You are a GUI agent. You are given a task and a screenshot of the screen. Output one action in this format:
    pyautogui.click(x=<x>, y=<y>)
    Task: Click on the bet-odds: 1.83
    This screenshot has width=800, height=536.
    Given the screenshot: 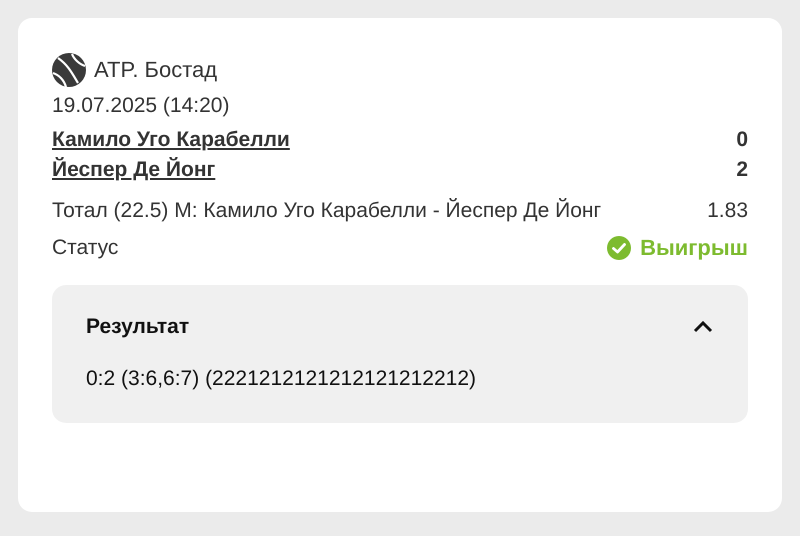 What is the action you would take?
    pyautogui.click(x=727, y=211)
    